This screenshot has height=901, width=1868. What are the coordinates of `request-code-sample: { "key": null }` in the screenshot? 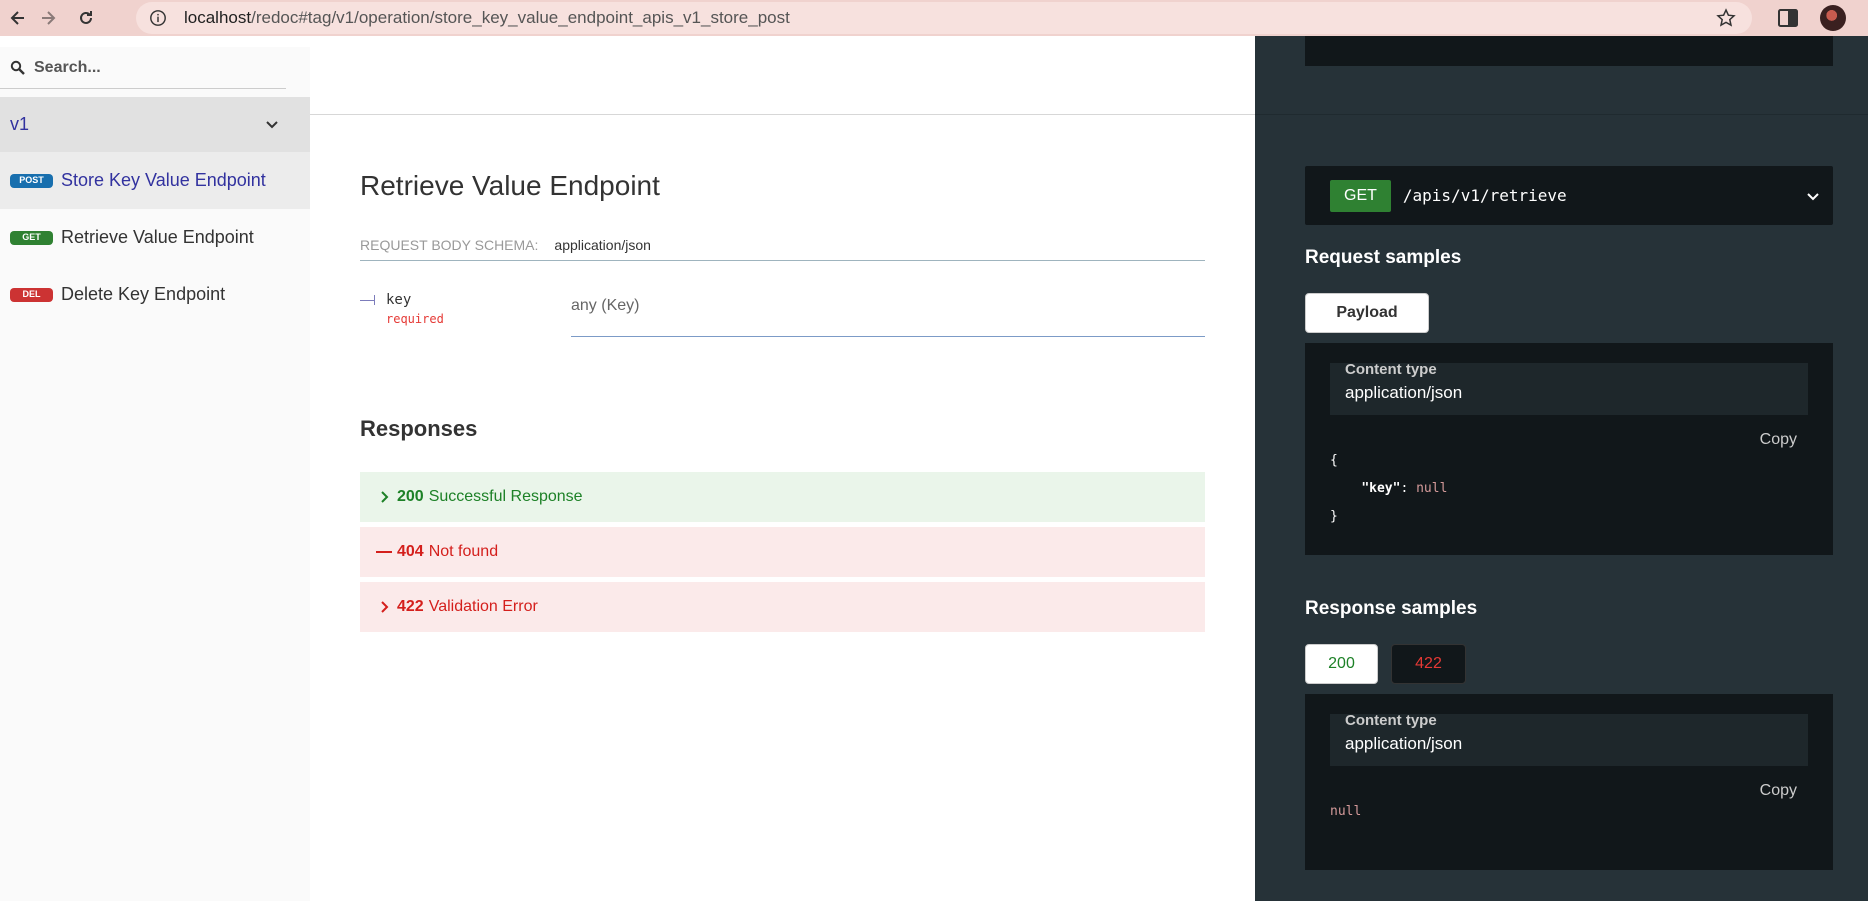 It's located at (1388, 489).